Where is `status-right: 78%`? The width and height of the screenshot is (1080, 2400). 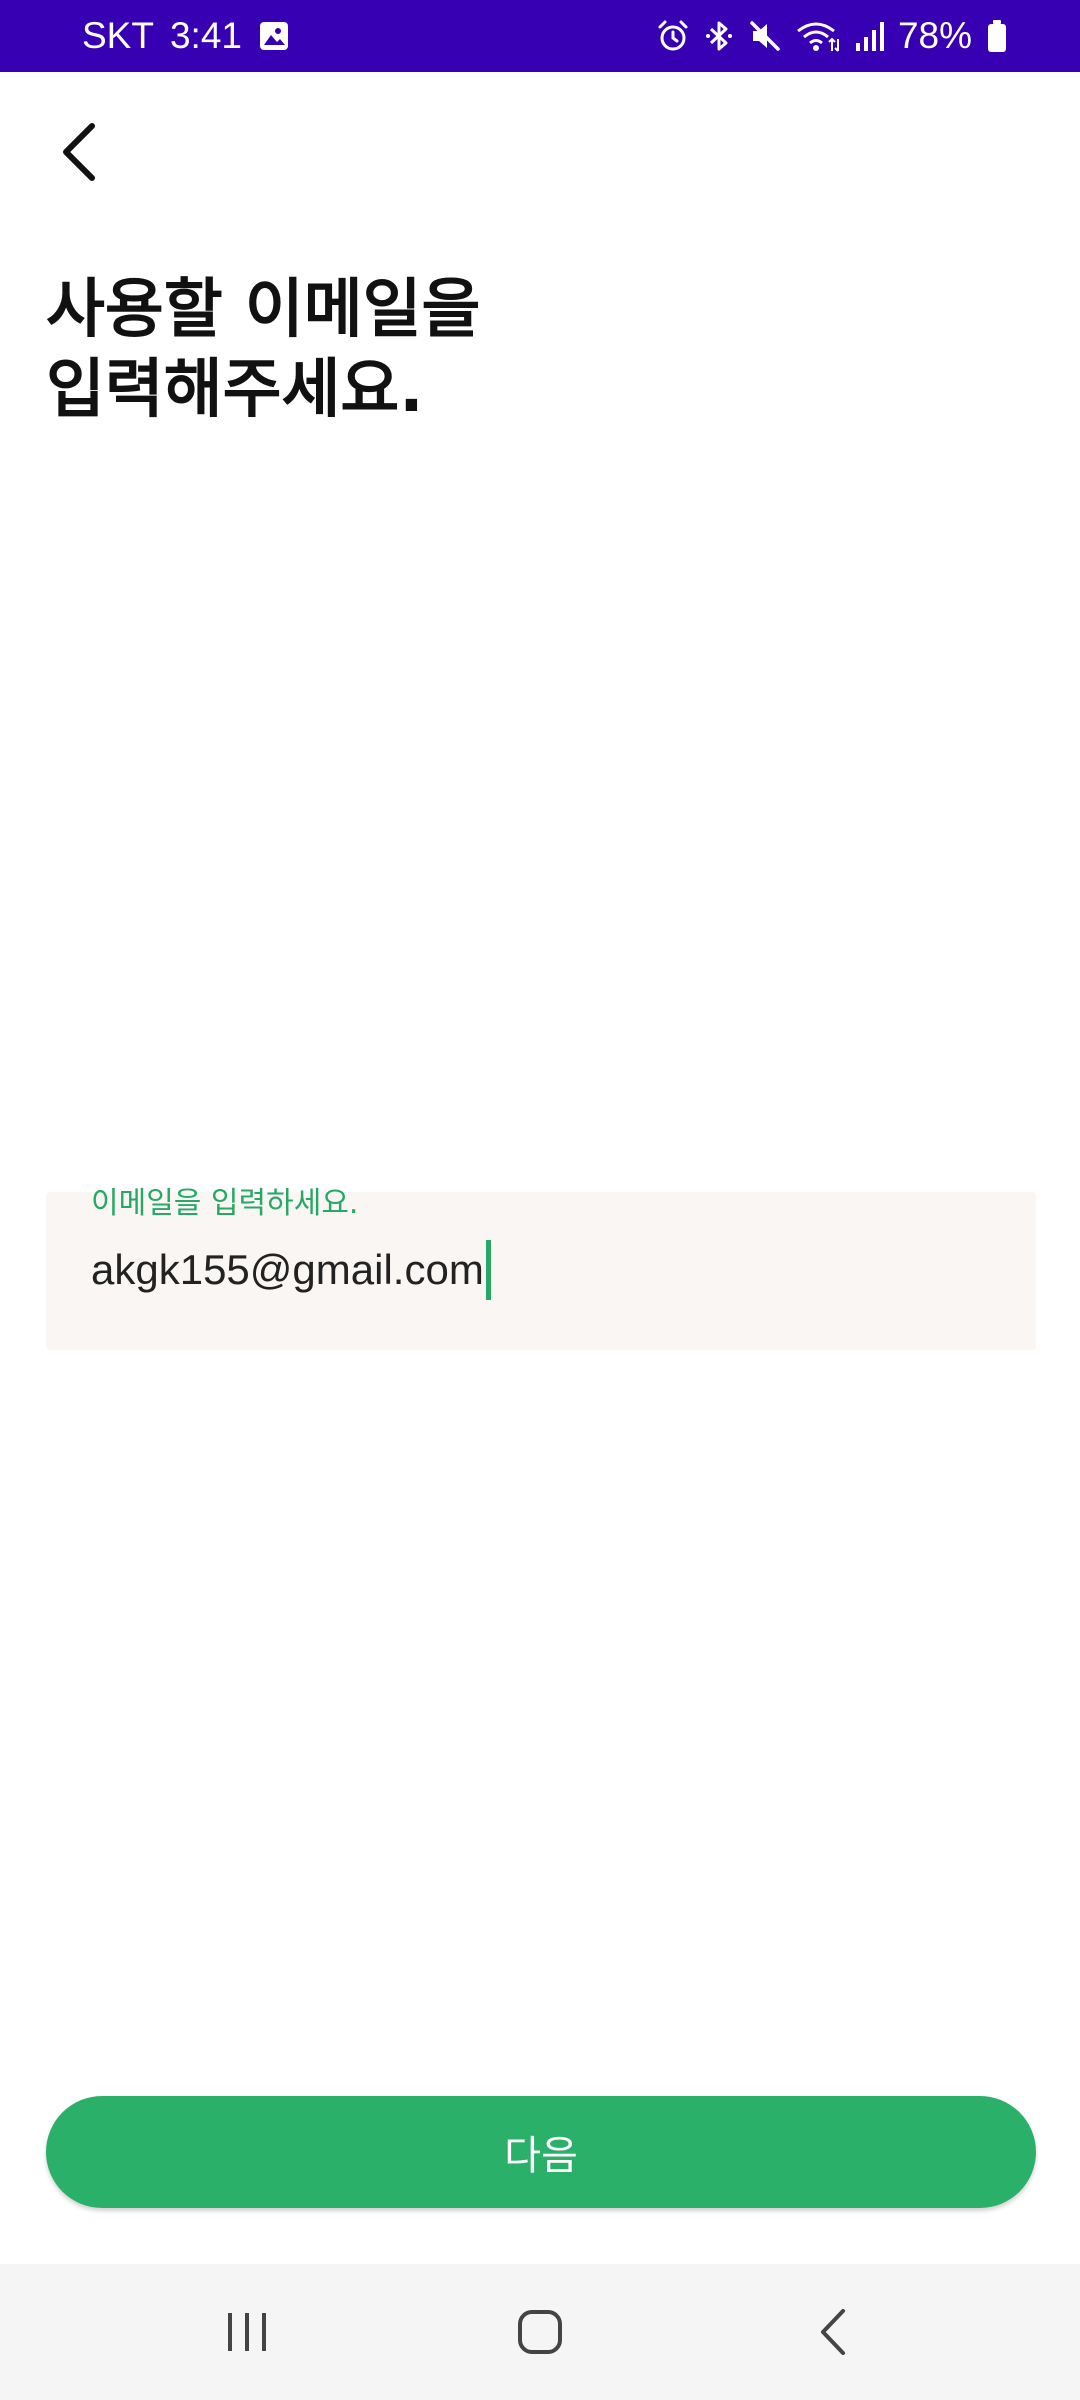
status-right: 78% is located at coordinates (832, 36).